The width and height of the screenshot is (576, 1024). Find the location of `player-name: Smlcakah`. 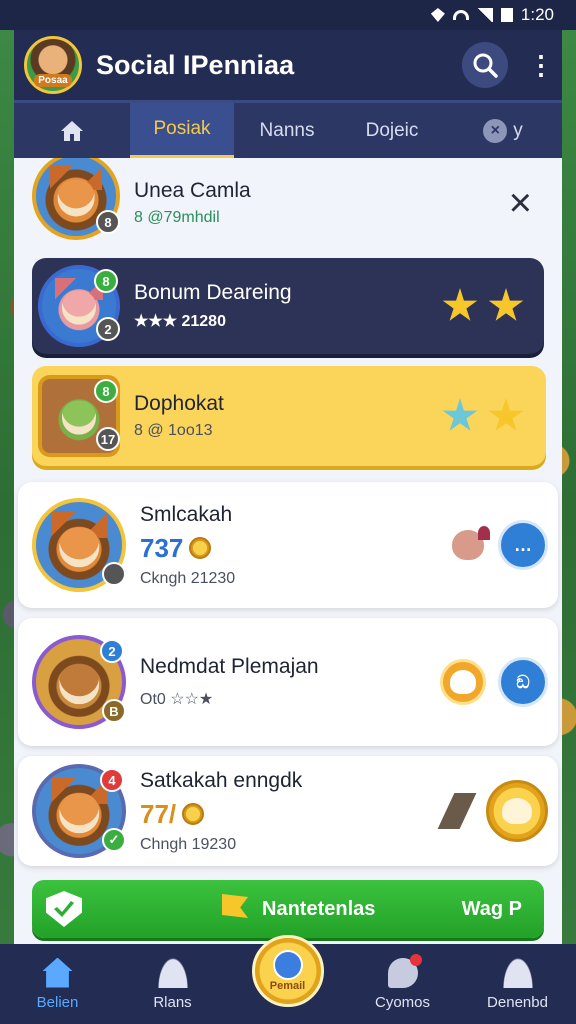

player-name: Smlcakah is located at coordinates (186, 514).